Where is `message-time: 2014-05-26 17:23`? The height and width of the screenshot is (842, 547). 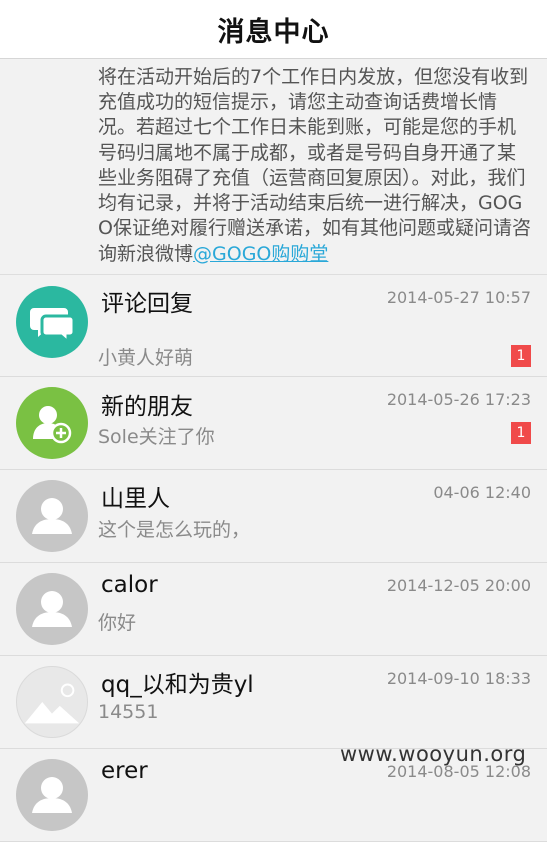 message-time: 2014-05-26 17:23 is located at coordinates (458, 399).